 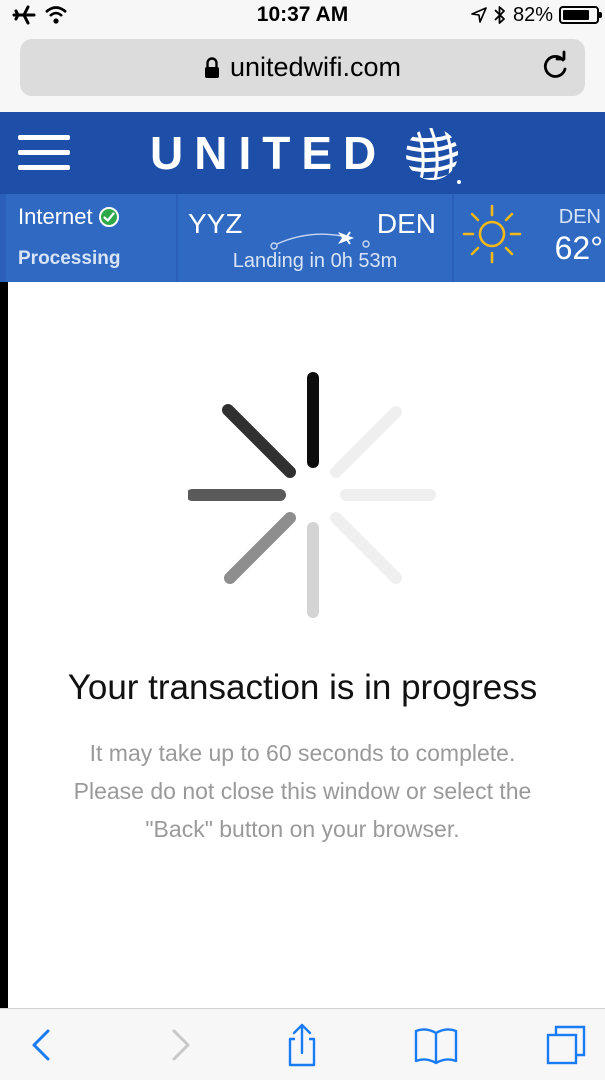 I want to click on flight-route-cell: YYZ DEN Landing in 0h 53m, so click(x=315, y=238).